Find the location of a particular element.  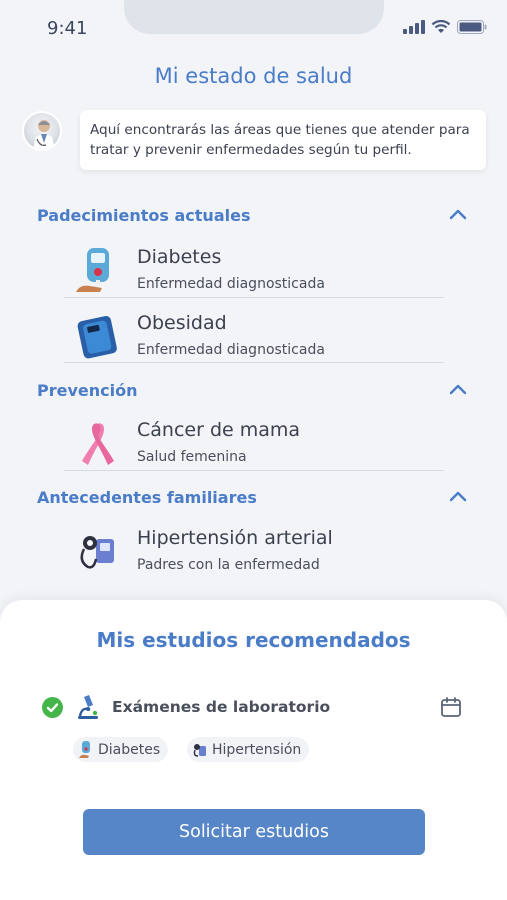

tag-chip-hipertension: Hipertensión is located at coordinates (248, 749).